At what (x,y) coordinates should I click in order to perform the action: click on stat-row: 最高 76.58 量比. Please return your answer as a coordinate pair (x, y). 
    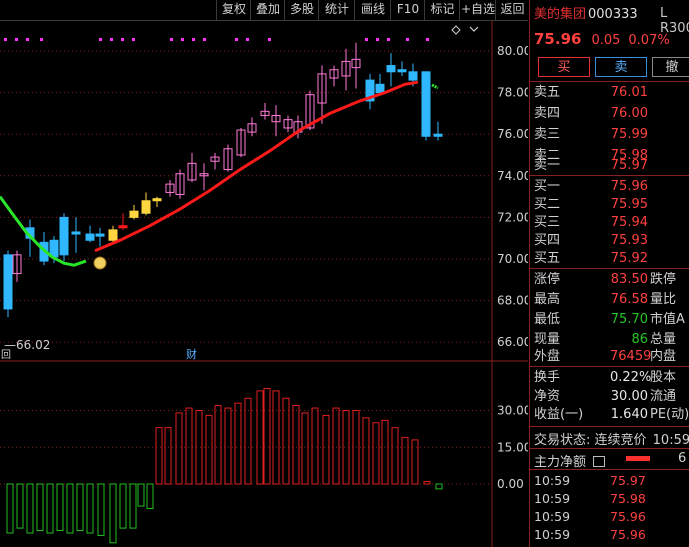
    Looking at the image, I should click on (605, 299).